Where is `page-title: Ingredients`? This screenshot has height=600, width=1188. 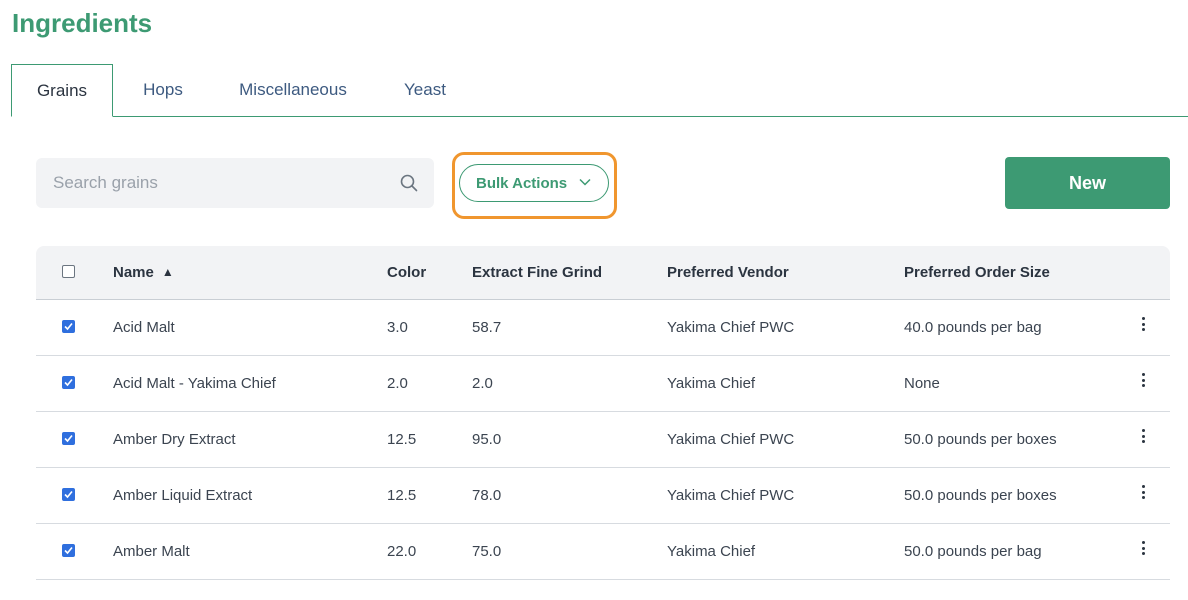 page-title: Ingredients is located at coordinates (82, 23).